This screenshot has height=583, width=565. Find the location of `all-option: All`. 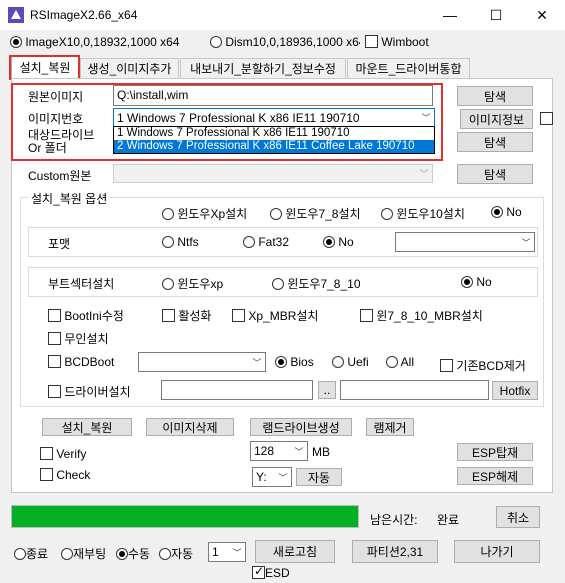

all-option: All is located at coordinates (400, 362).